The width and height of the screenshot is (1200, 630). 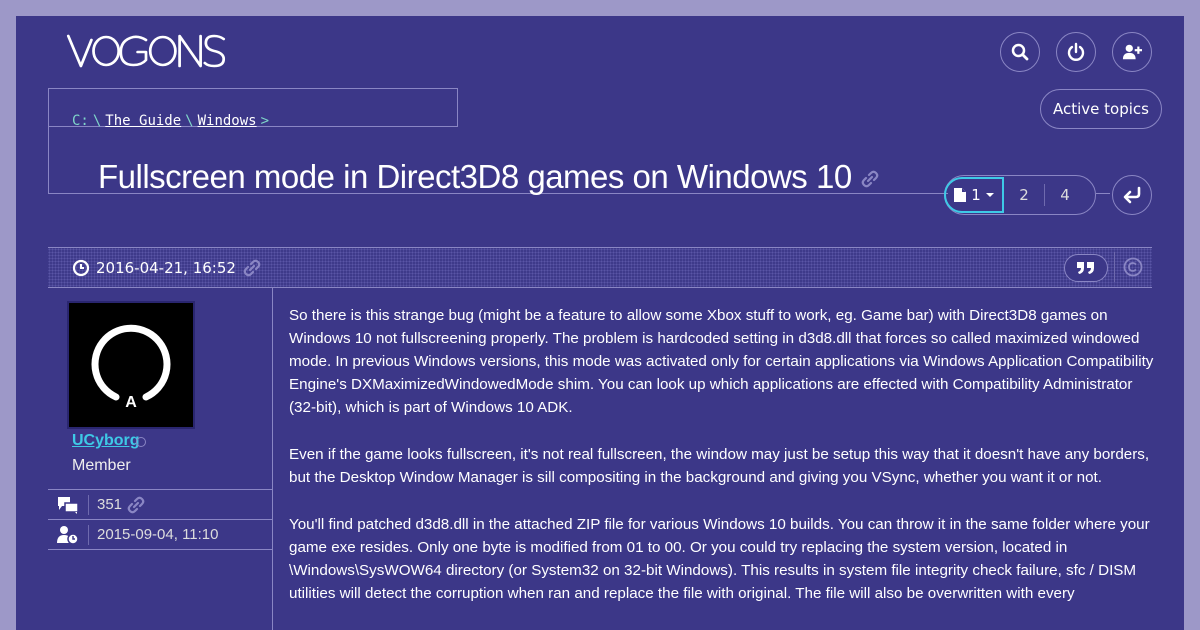 What do you see at coordinates (1065, 195) in the screenshot?
I see `page-link-4: 4` at bounding box center [1065, 195].